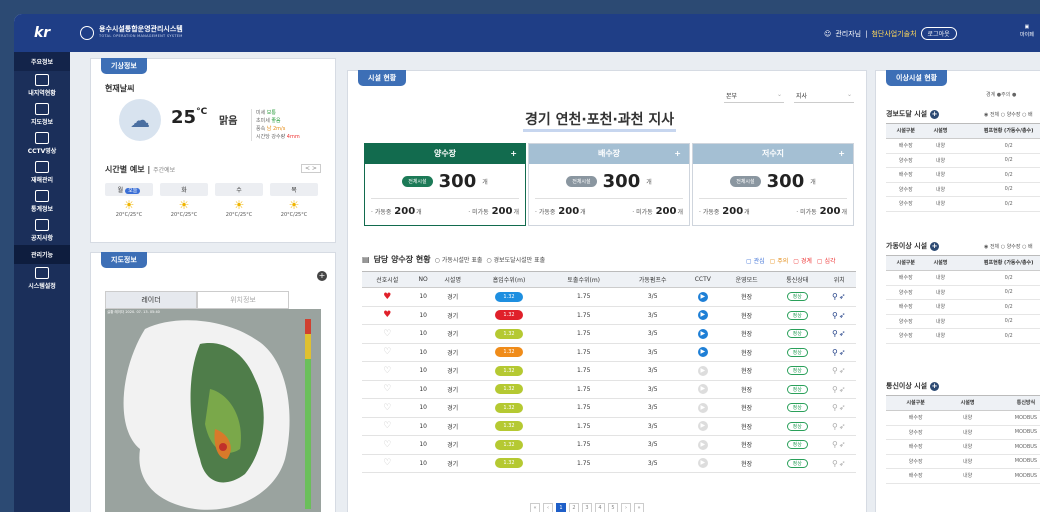 The width and height of the screenshot is (1040, 512). What do you see at coordinates (42, 172) in the screenshot?
I see `nav-item-4: 재해관리` at bounding box center [42, 172].